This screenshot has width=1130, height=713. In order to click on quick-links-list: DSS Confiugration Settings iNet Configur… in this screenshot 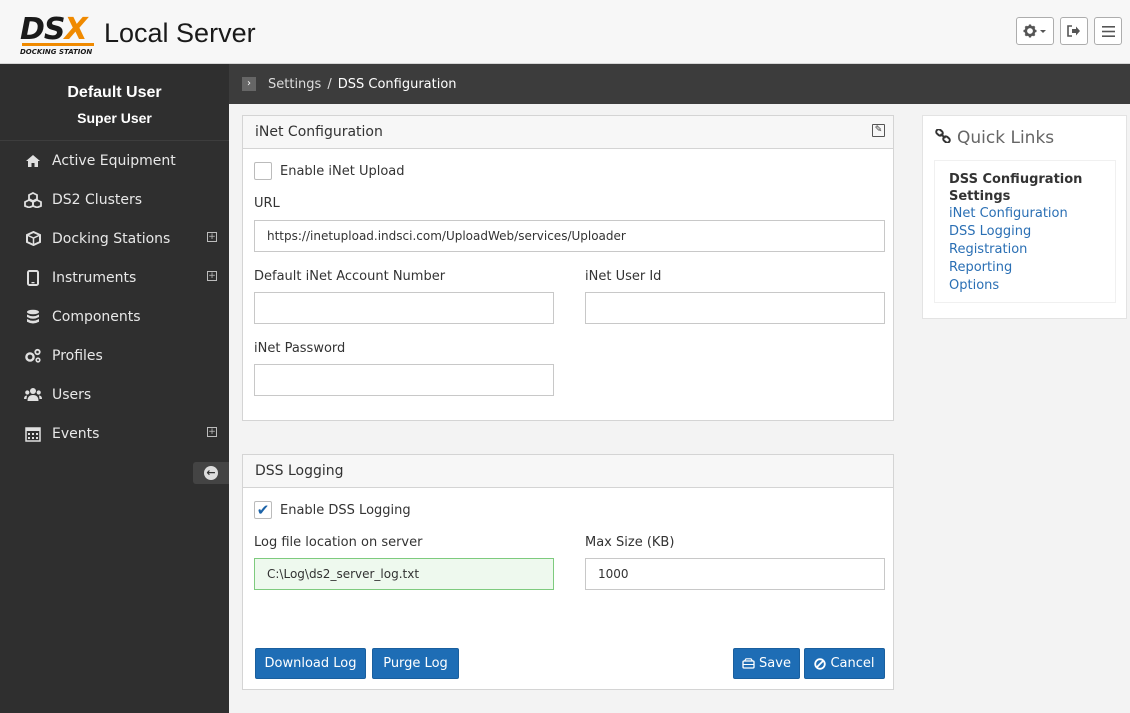, I will do `click(1025, 231)`.